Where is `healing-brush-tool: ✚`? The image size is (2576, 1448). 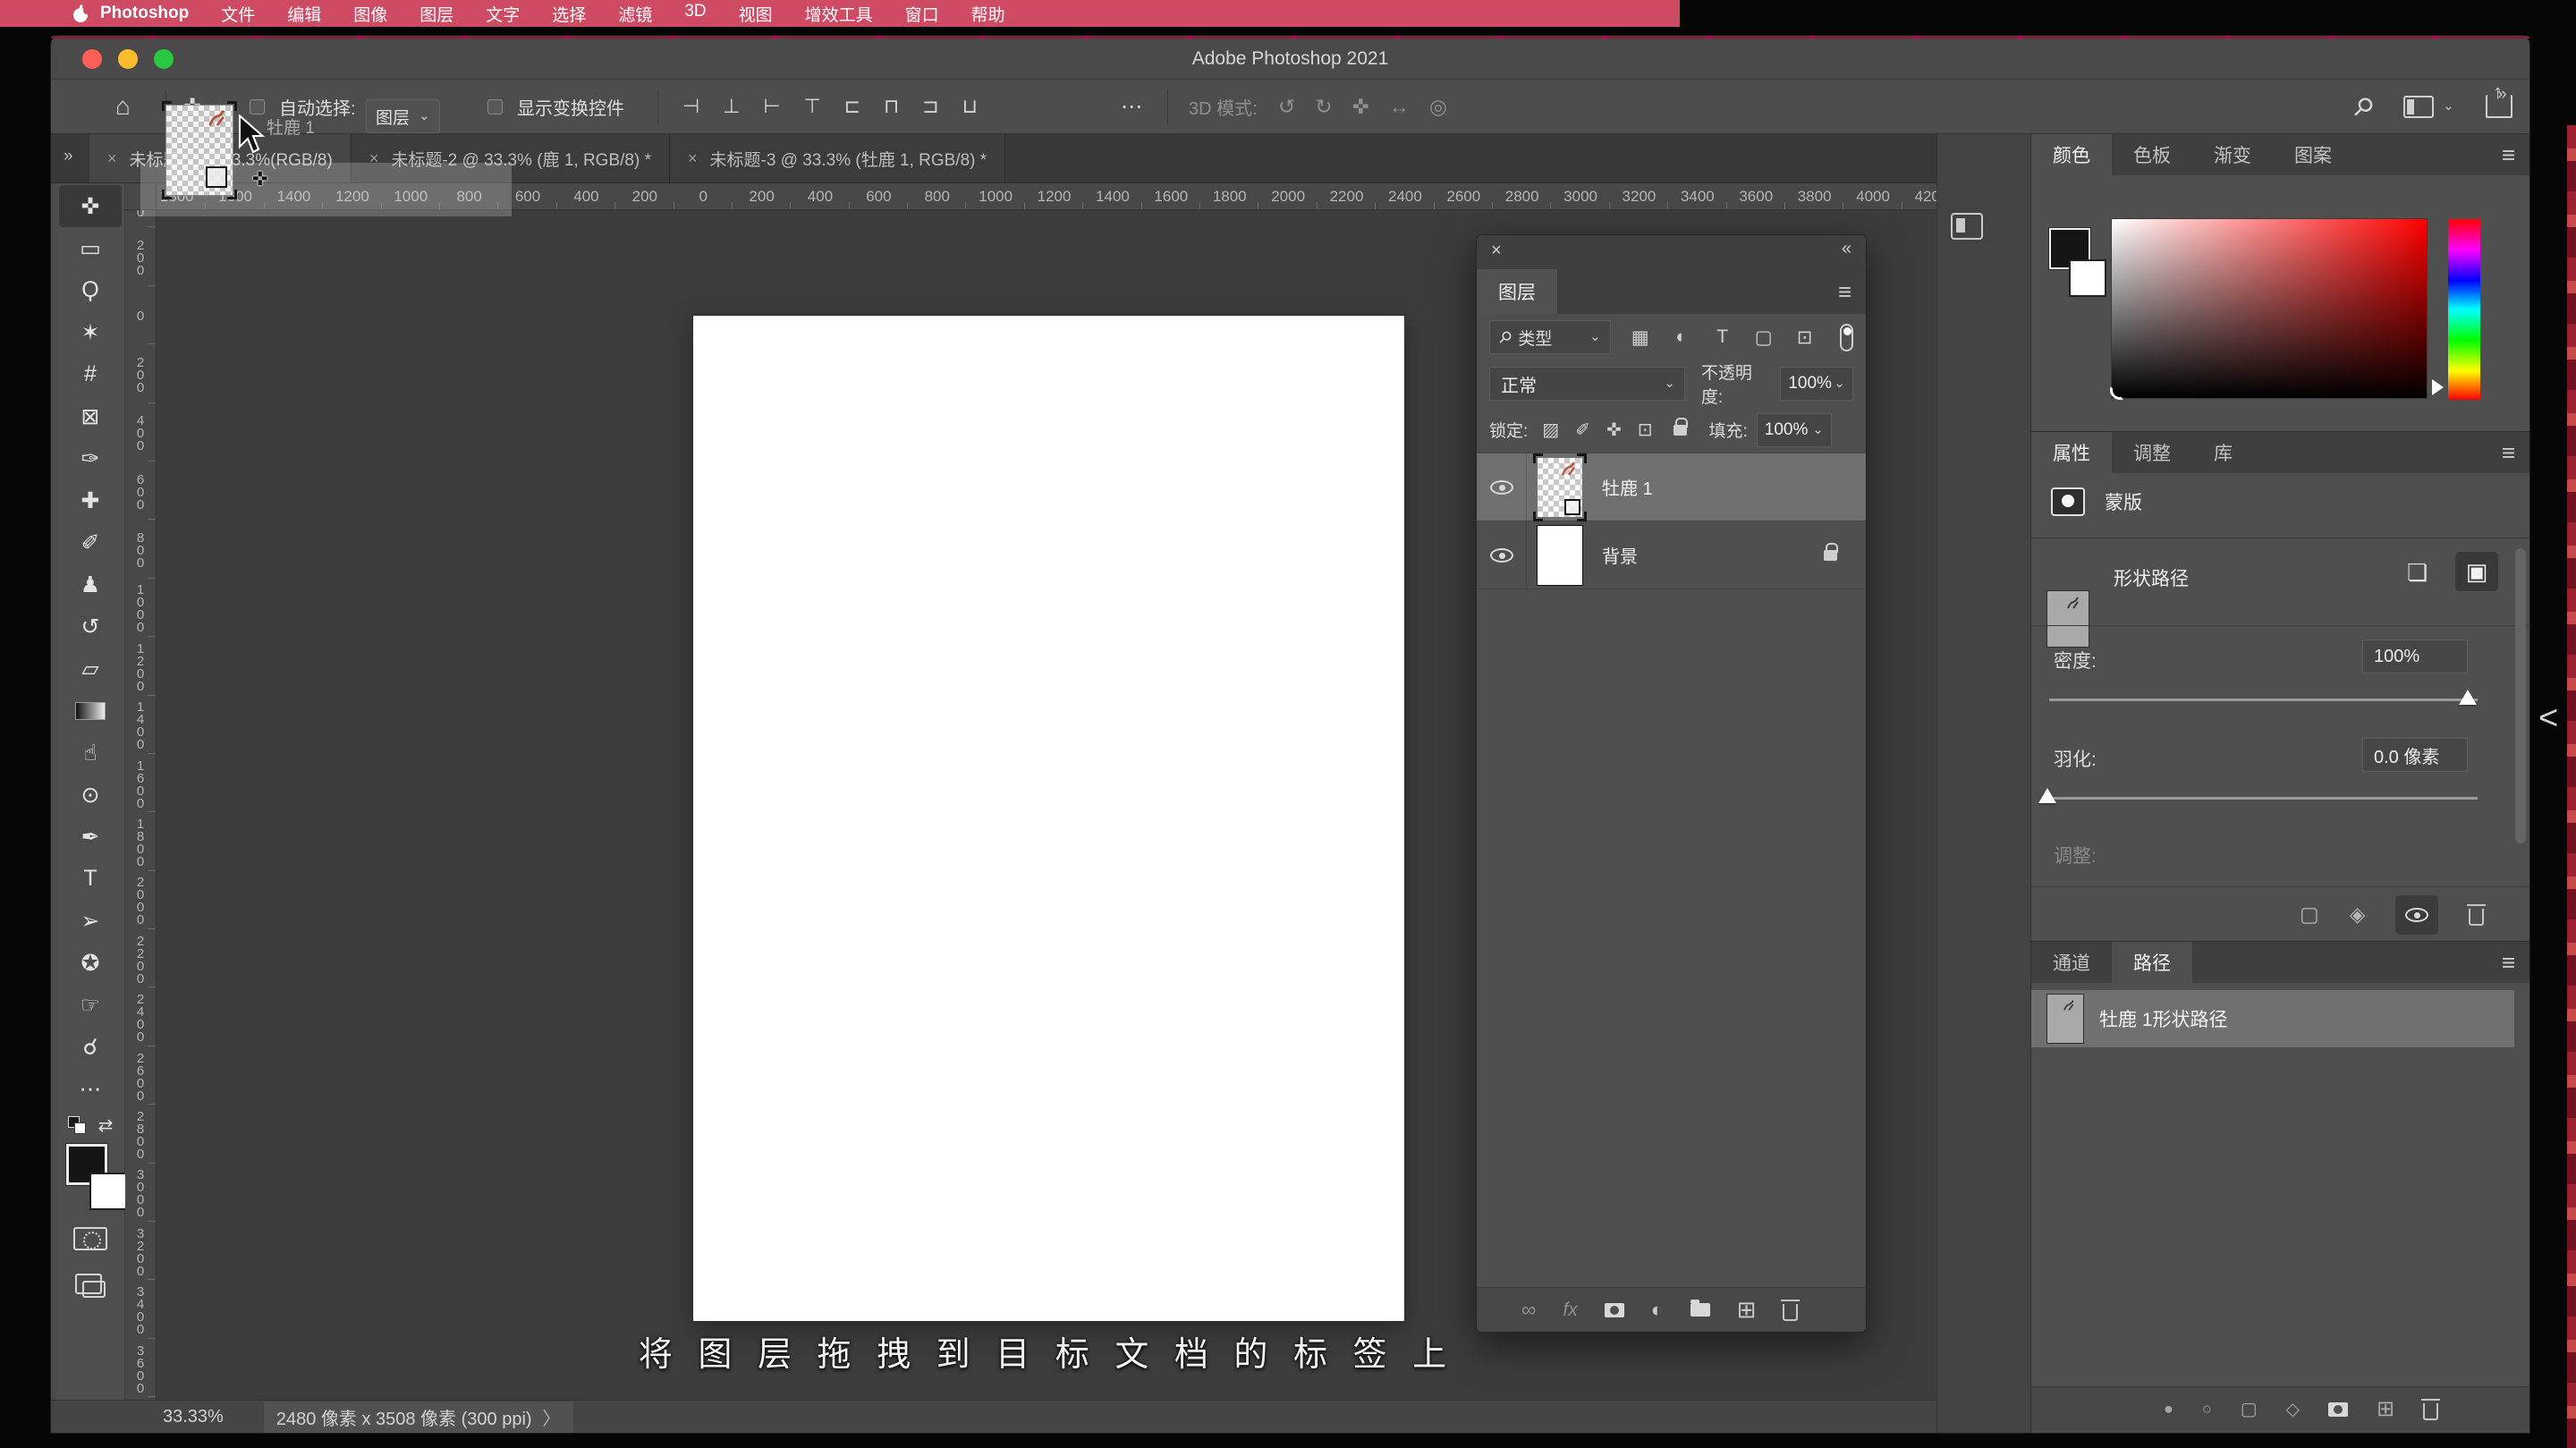
healing-brush-tool: ✚ is located at coordinates (90, 500).